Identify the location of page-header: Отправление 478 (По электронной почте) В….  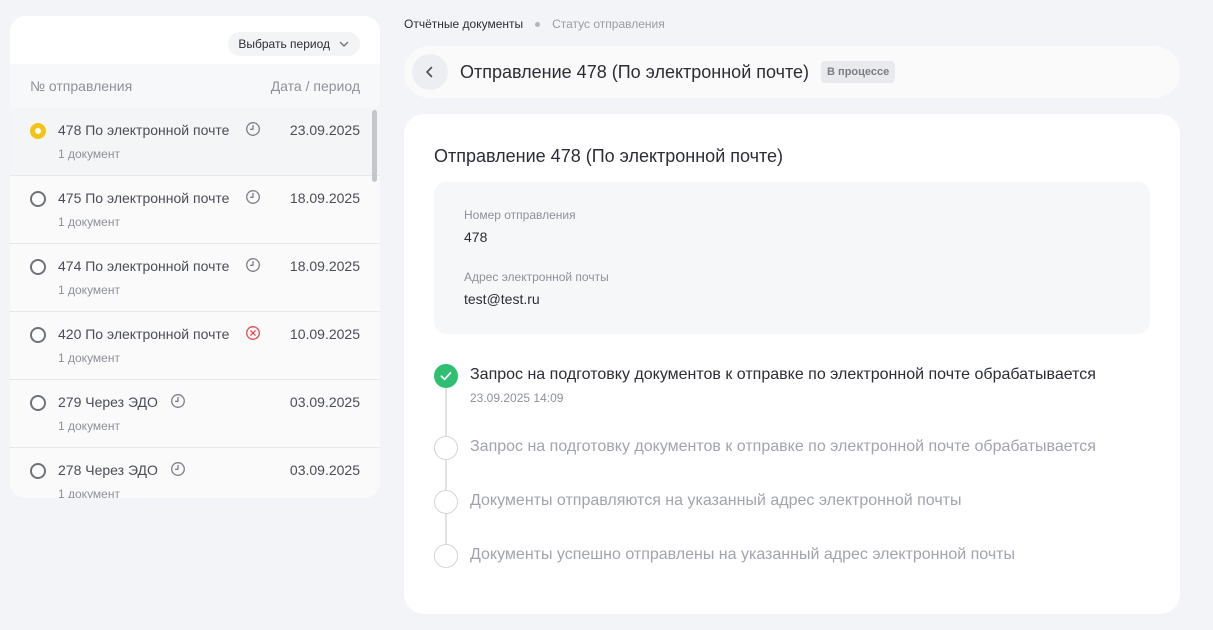
(792, 72).